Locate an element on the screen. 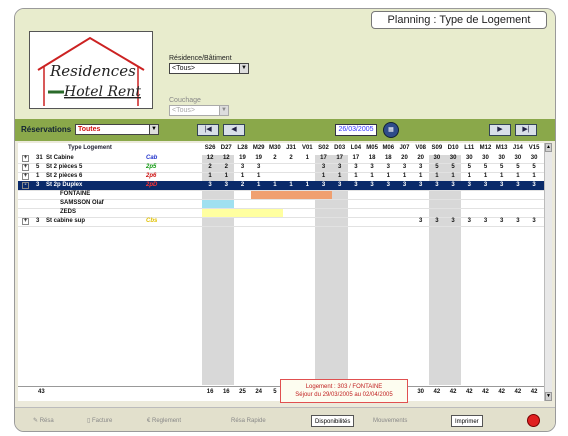 This screenshot has width=568, height=436. exit-icon is located at coordinates (533, 420).